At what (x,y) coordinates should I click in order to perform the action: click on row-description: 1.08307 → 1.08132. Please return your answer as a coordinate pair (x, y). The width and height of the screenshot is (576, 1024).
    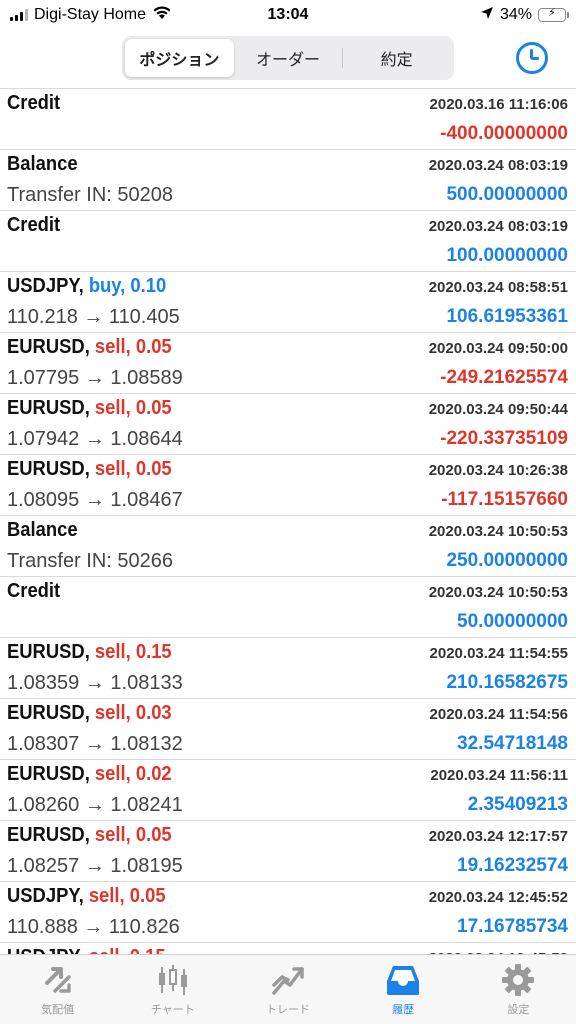
    Looking at the image, I should click on (95, 743).